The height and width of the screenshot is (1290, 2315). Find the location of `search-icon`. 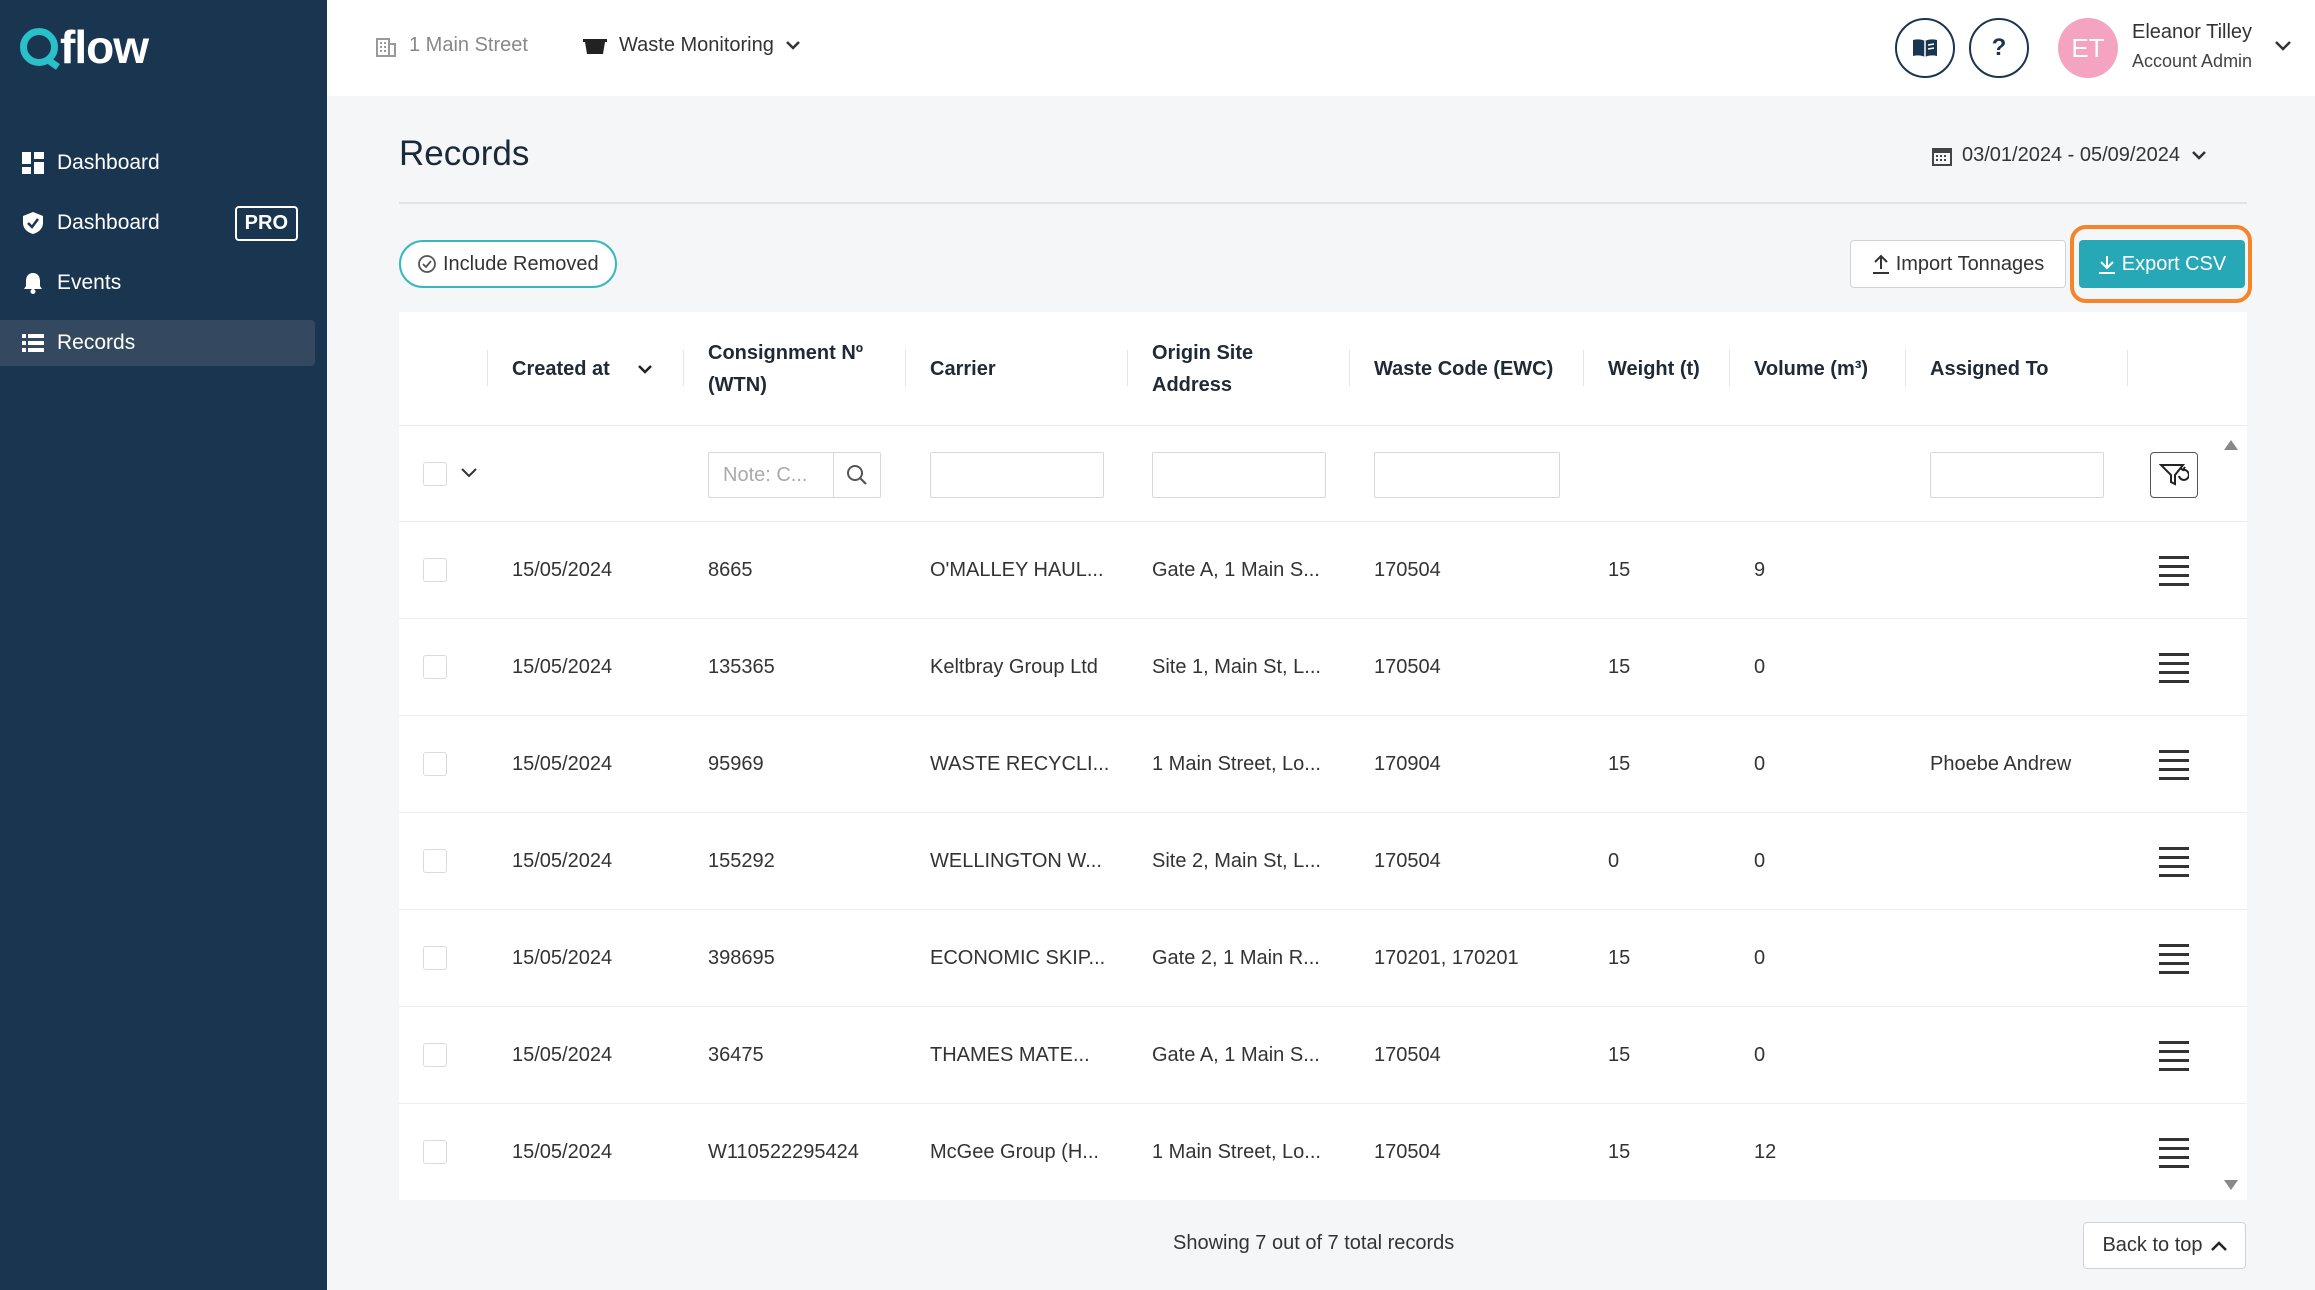

search-icon is located at coordinates (857, 475).